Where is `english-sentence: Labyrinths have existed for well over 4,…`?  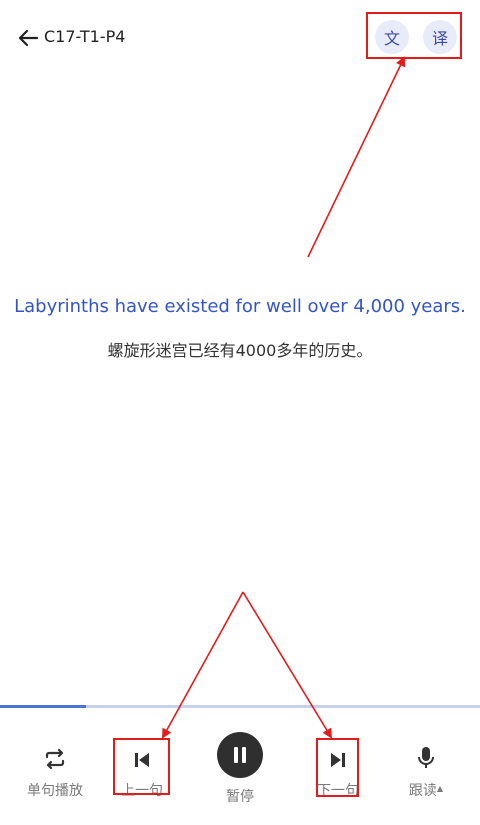 english-sentence: Labyrinths have existed for well over 4,… is located at coordinates (240, 306).